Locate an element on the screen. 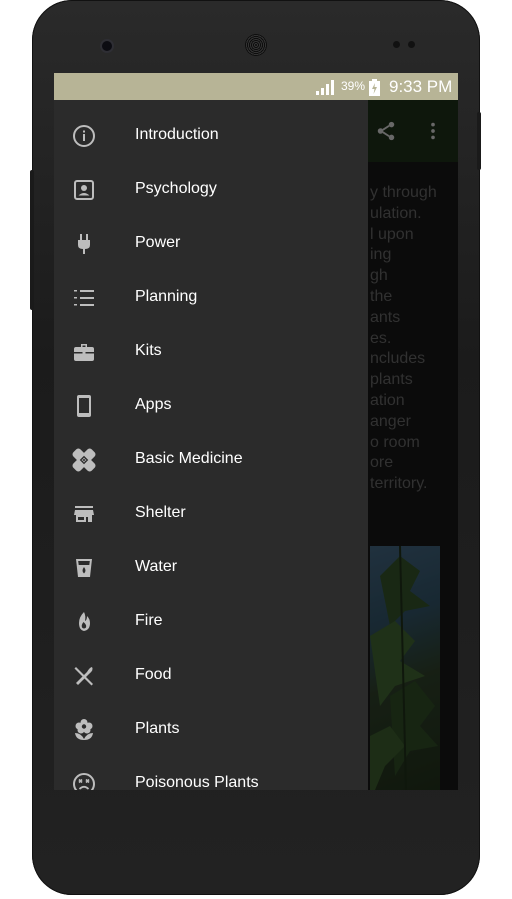 The height and width of the screenshot is (899, 512). status-bar: 39% 9:33 PM is located at coordinates (256, 86).